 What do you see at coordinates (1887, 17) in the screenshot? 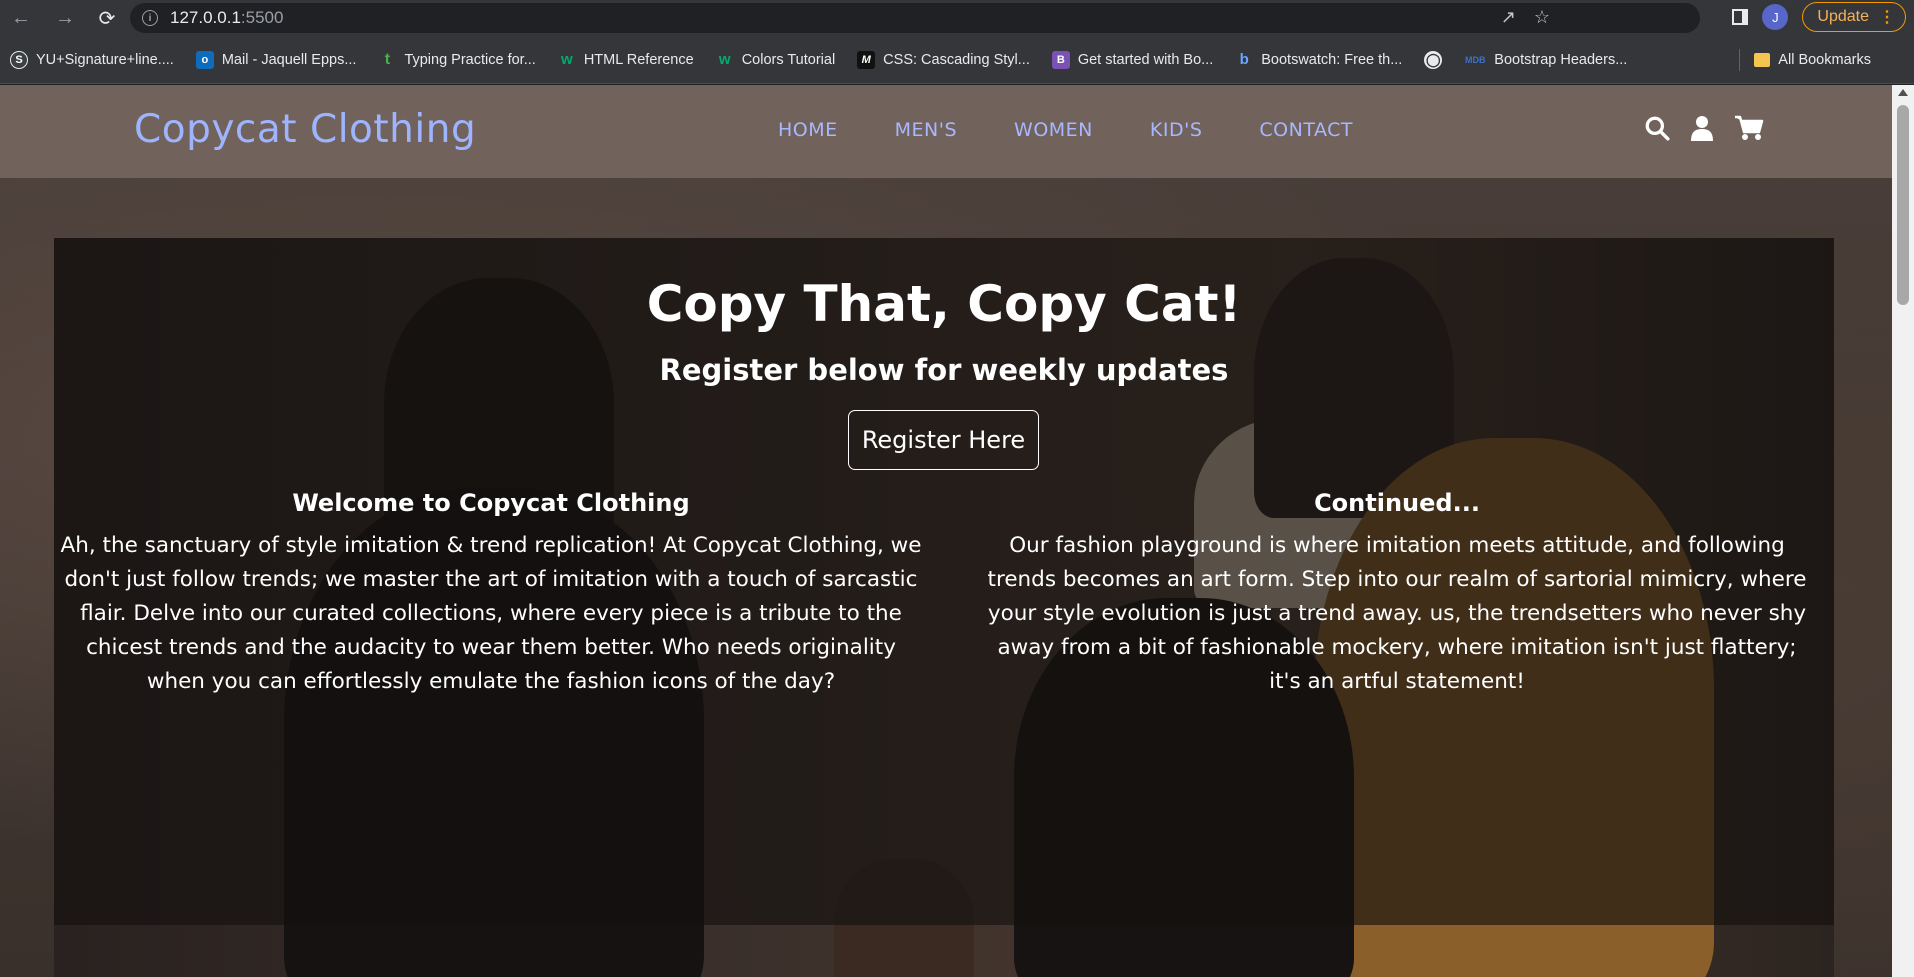
I see `menu-kebab-icon: ⋮` at bounding box center [1887, 17].